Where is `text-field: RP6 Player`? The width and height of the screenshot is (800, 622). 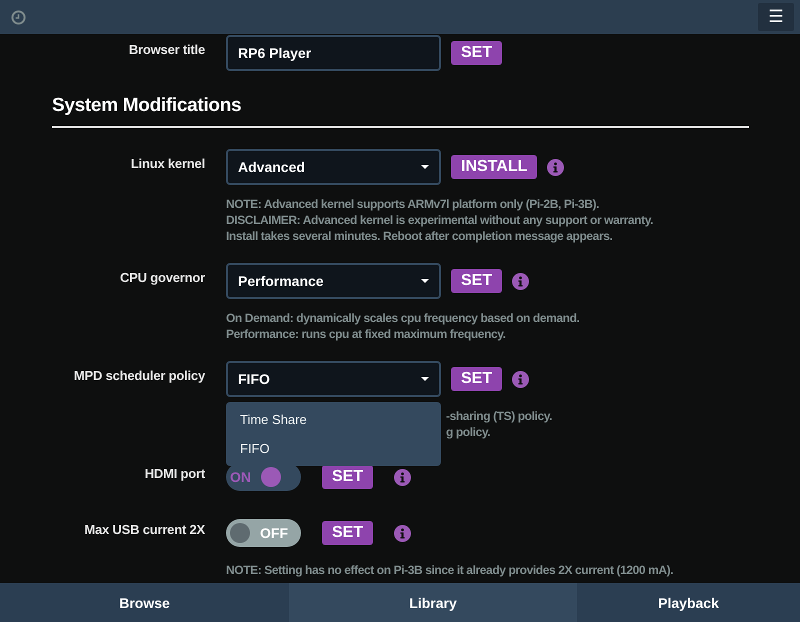
text-field: RP6 Player is located at coordinates (333, 53).